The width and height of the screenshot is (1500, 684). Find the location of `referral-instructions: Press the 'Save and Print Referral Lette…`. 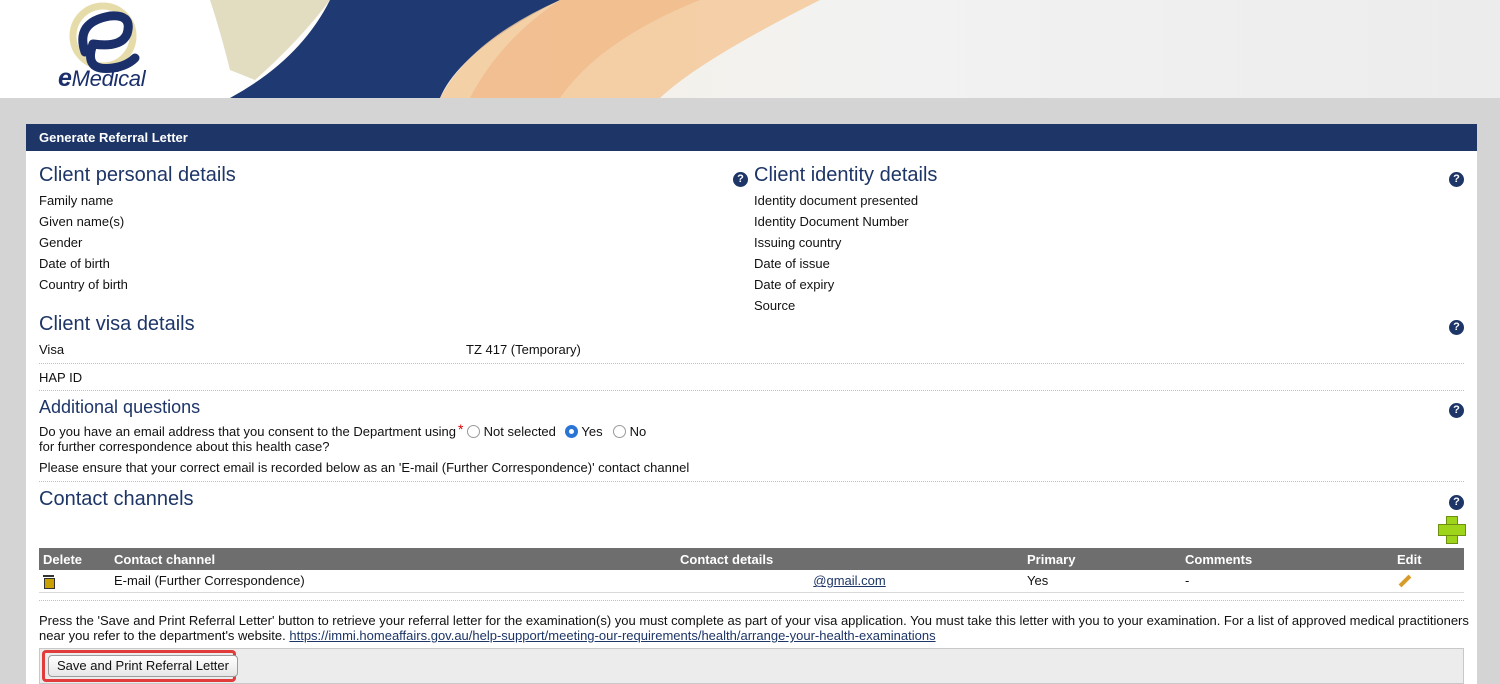

referral-instructions: Press the 'Save and Print Referral Lette… is located at coordinates (754, 628).